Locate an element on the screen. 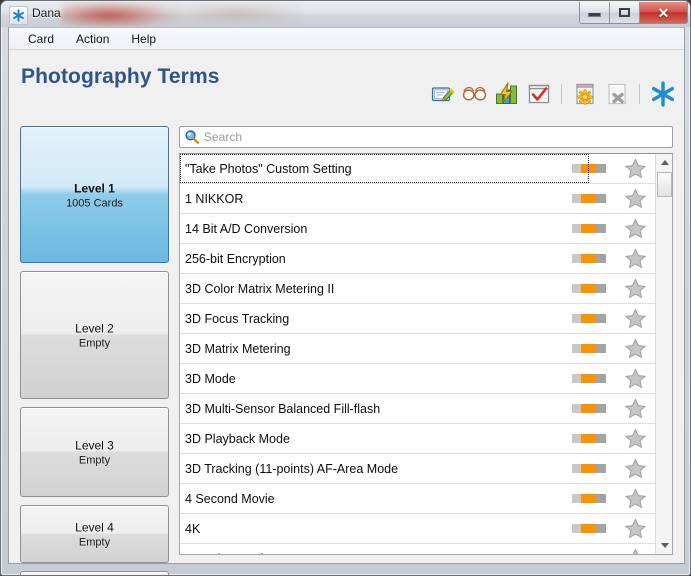  level-4-count: Empty is located at coordinates (94, 542).